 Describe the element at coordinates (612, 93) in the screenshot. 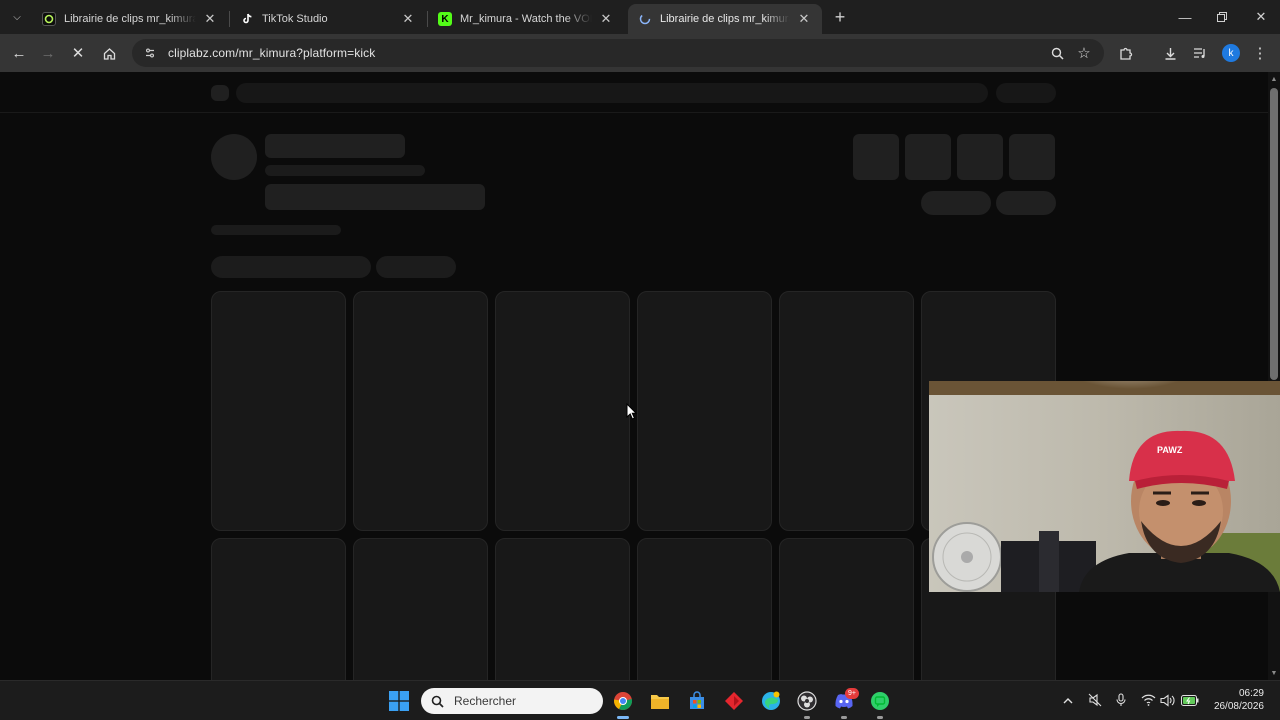

I see `nav-search-skeleton` at that location.